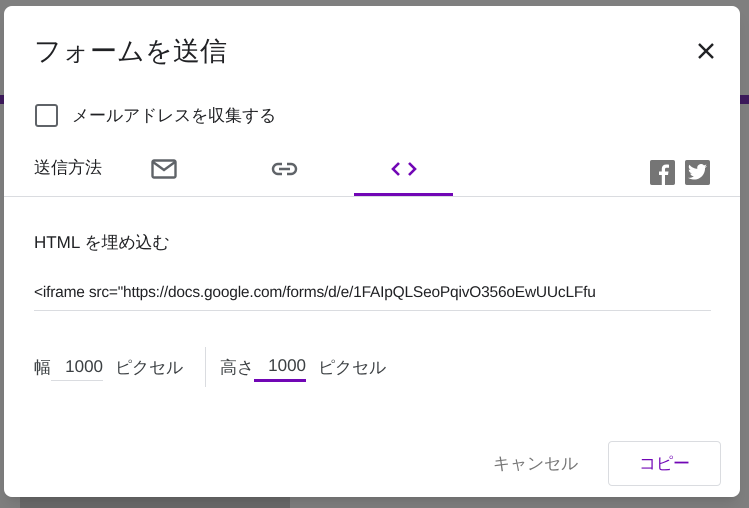  What do you see at coordinates (130, 51) in the screenshot?
I see `dialog-title: フォームを送信` at bounding box center [130, 51].